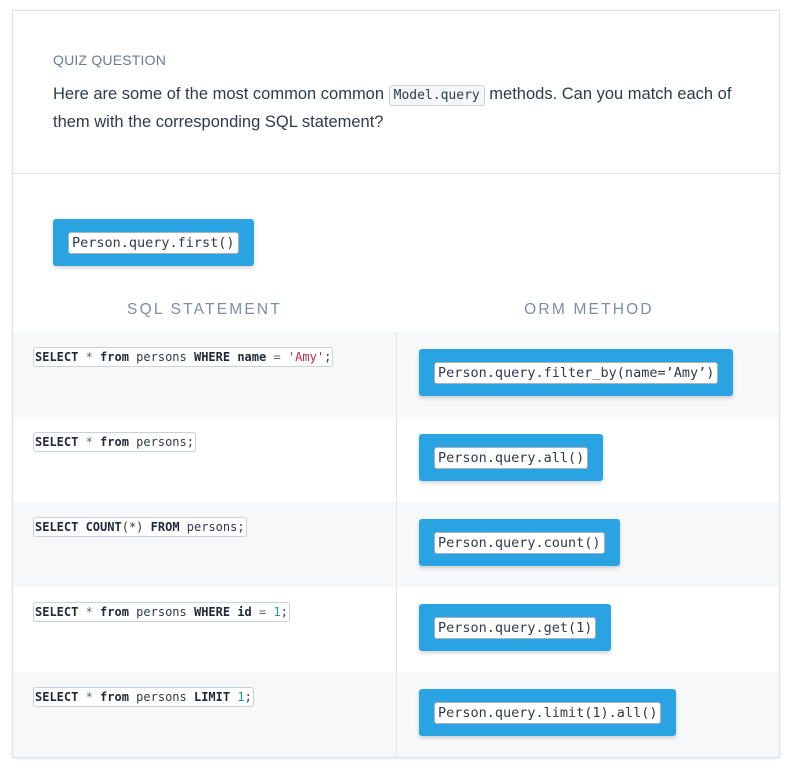 The image size is (785, 767). I want to click on section-divider, so click(396, 173).